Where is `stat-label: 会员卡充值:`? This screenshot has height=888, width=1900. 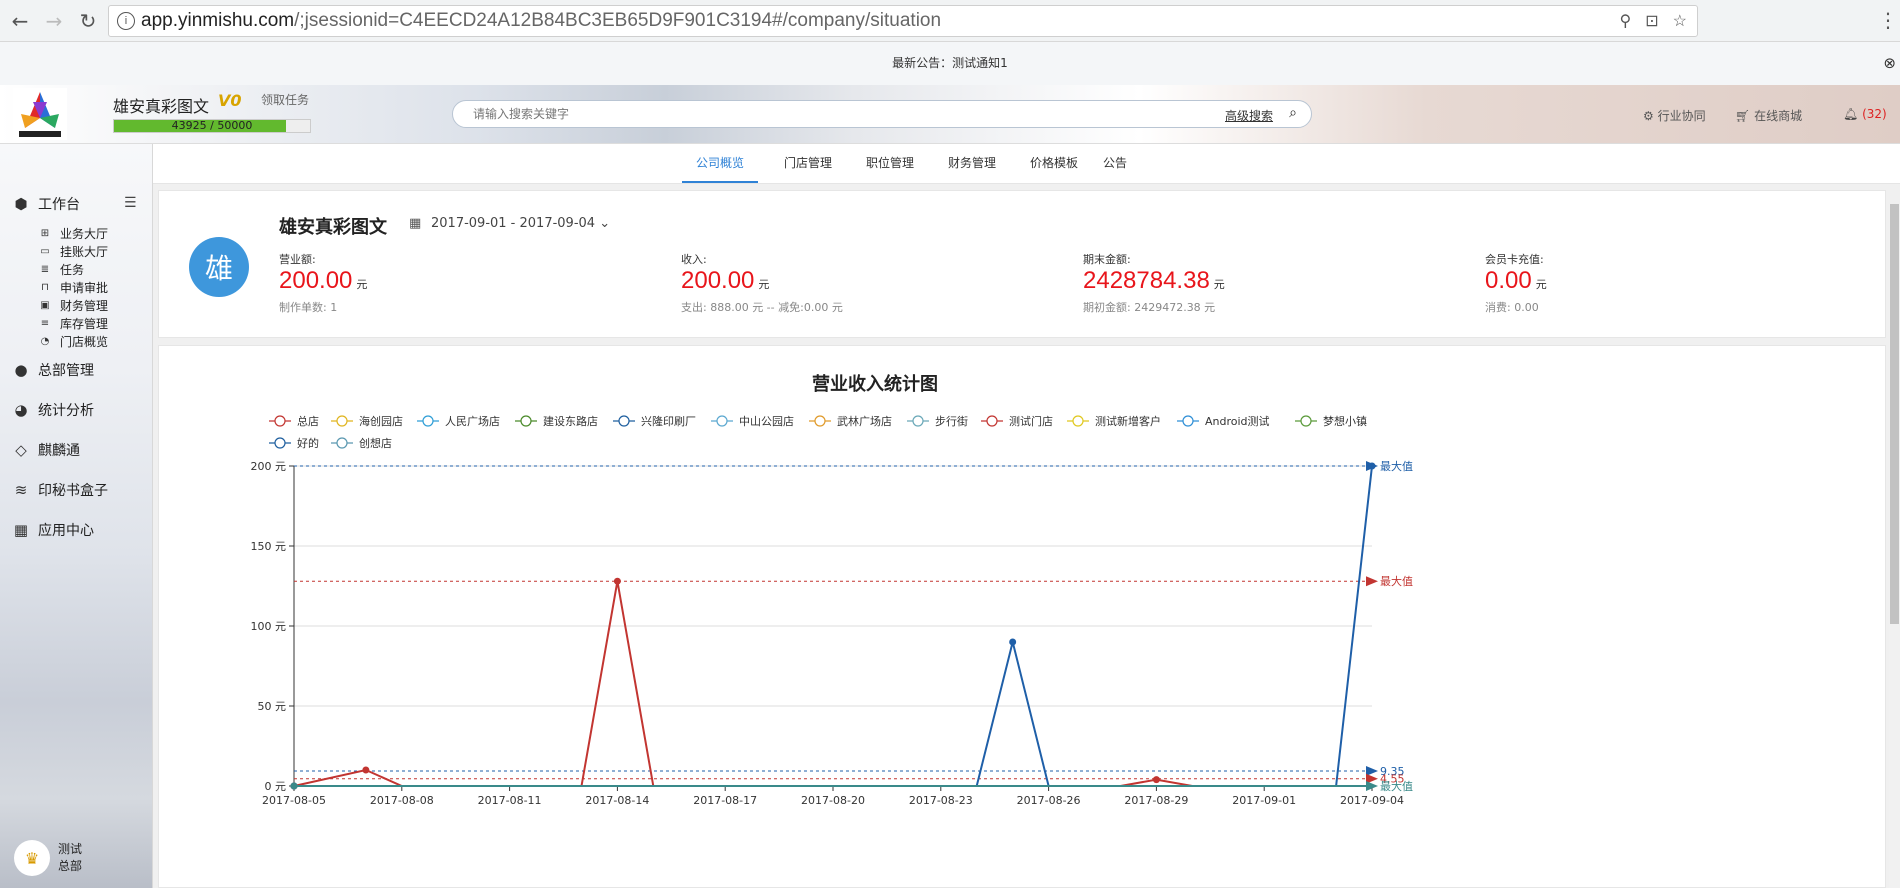
stat-label: 会员卡充值: is located at coordinates (1514, 259).